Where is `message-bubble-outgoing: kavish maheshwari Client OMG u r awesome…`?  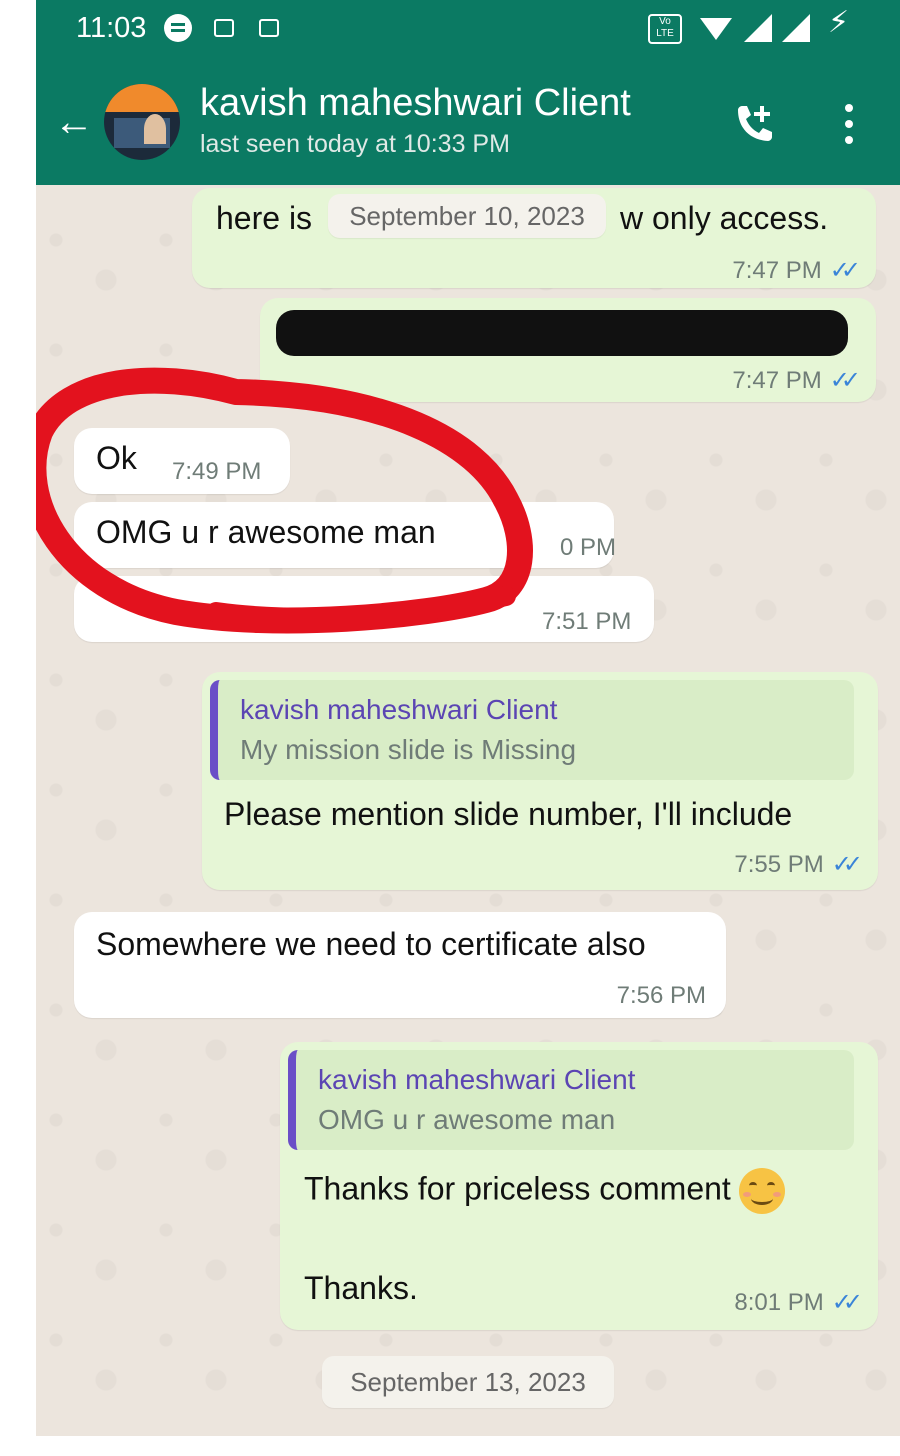 message-bubble-outgoing: kavish maheshwari Client OMG u r awesome… is located at coordinates (579, 1186).